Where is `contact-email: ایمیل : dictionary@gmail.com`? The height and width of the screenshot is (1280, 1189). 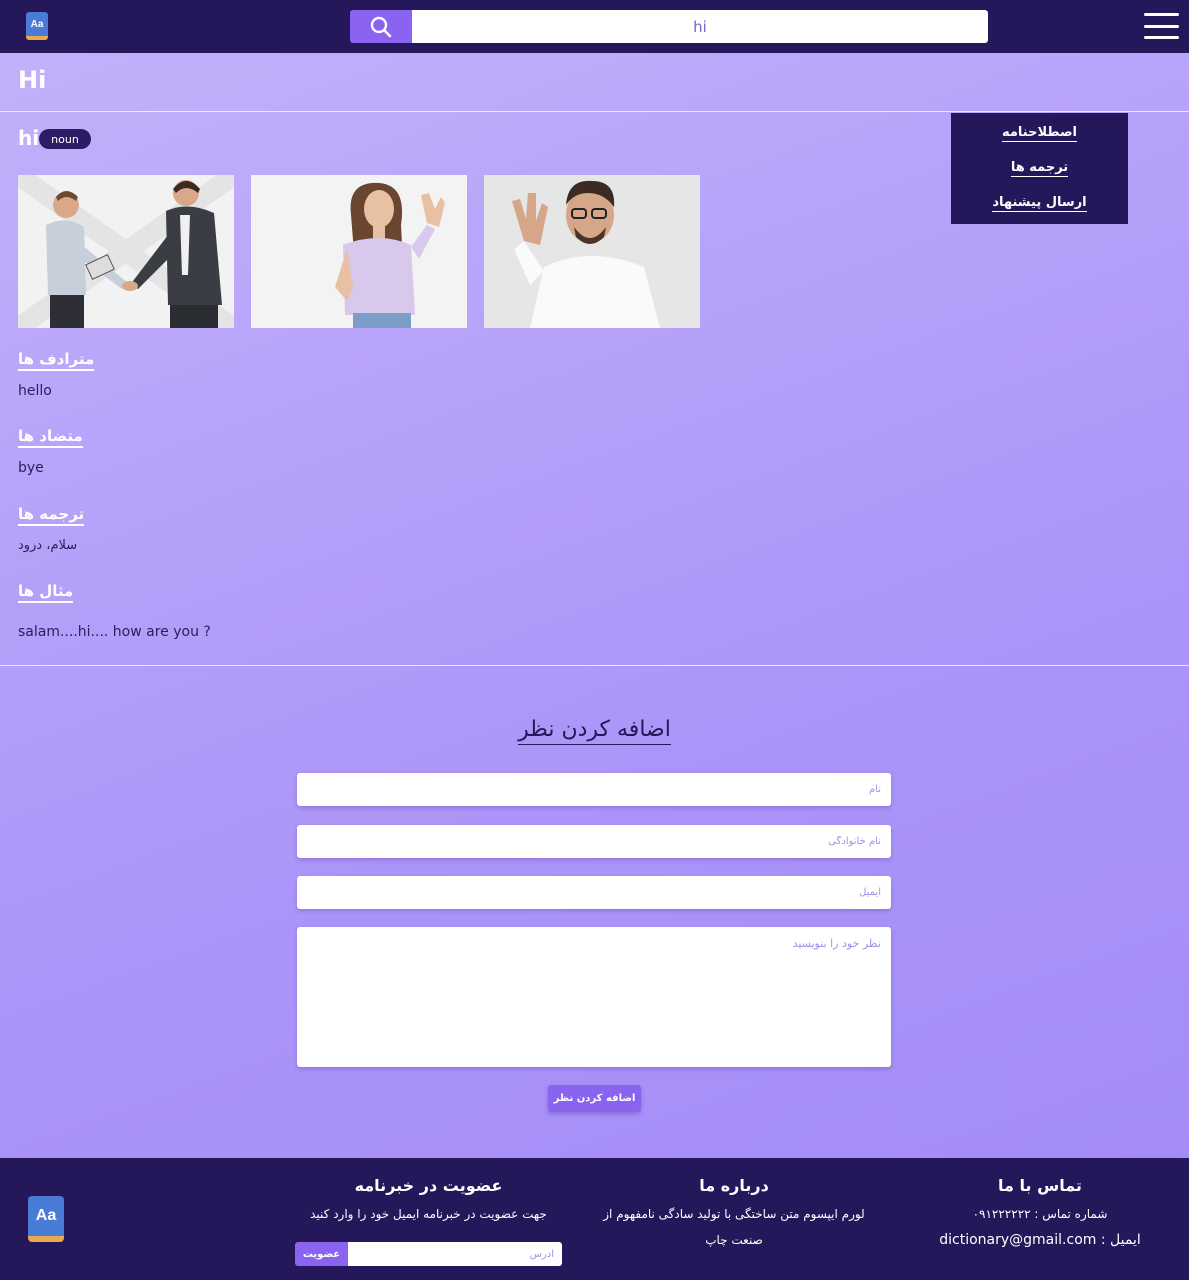 contact-email: ایمیل : dictionary@gmail.com is located at coordinates (1040, 1240).